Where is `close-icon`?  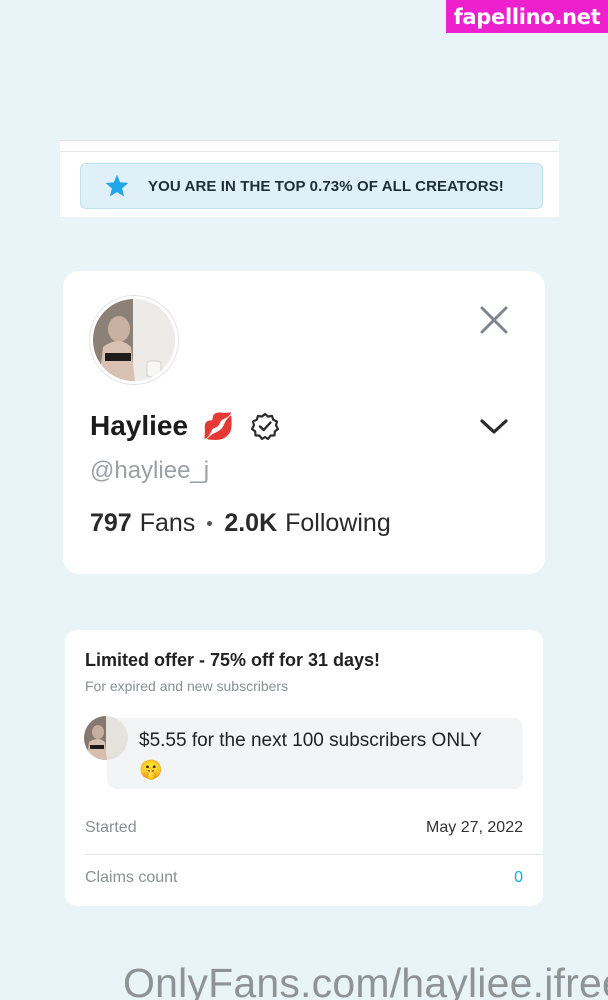
close-icon is located at coordinates (494, 320).